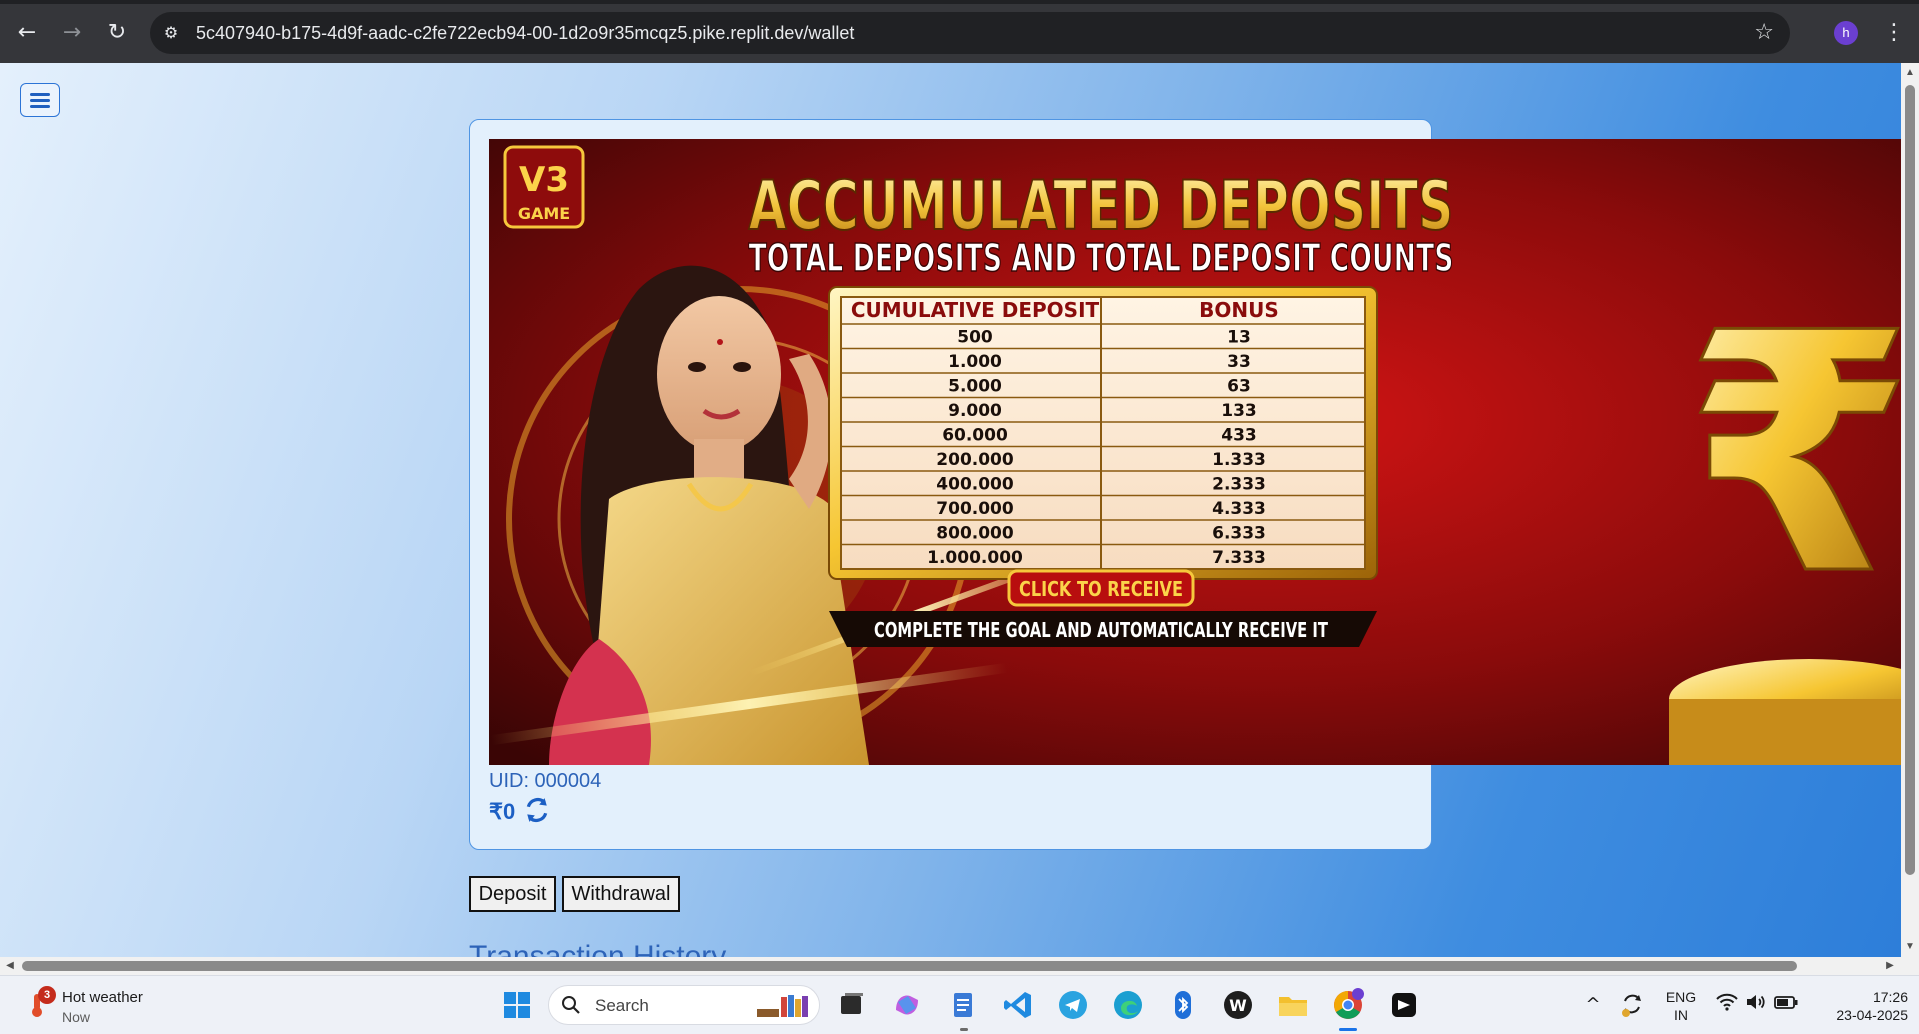  Describe the element at coordinates (1910, 947) in the screenshot. I see `scroll-down-arrow-icon: ▼` at that location.